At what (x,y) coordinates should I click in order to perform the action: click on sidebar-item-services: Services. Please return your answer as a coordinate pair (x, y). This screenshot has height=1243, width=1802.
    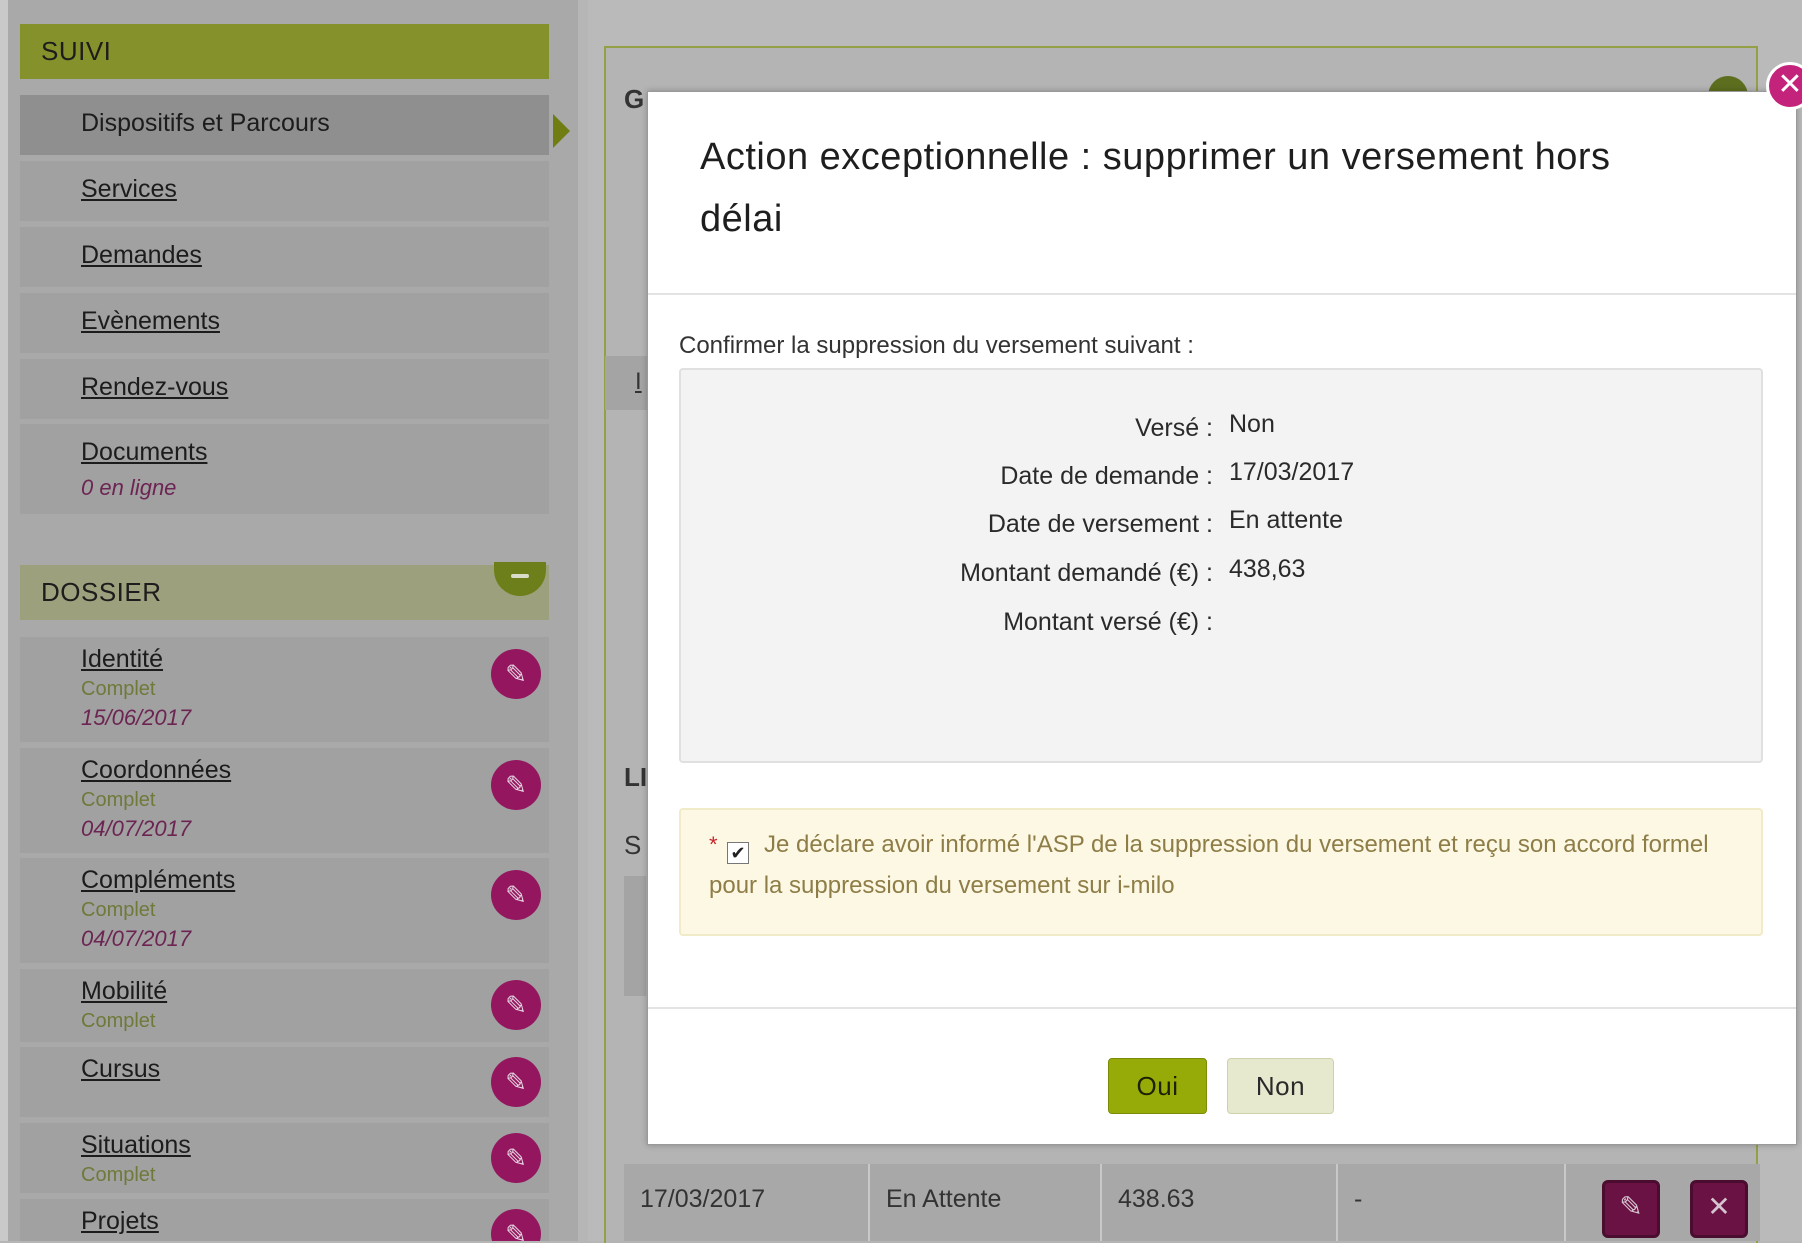
    Looking at the image, I should click on (284, 191).